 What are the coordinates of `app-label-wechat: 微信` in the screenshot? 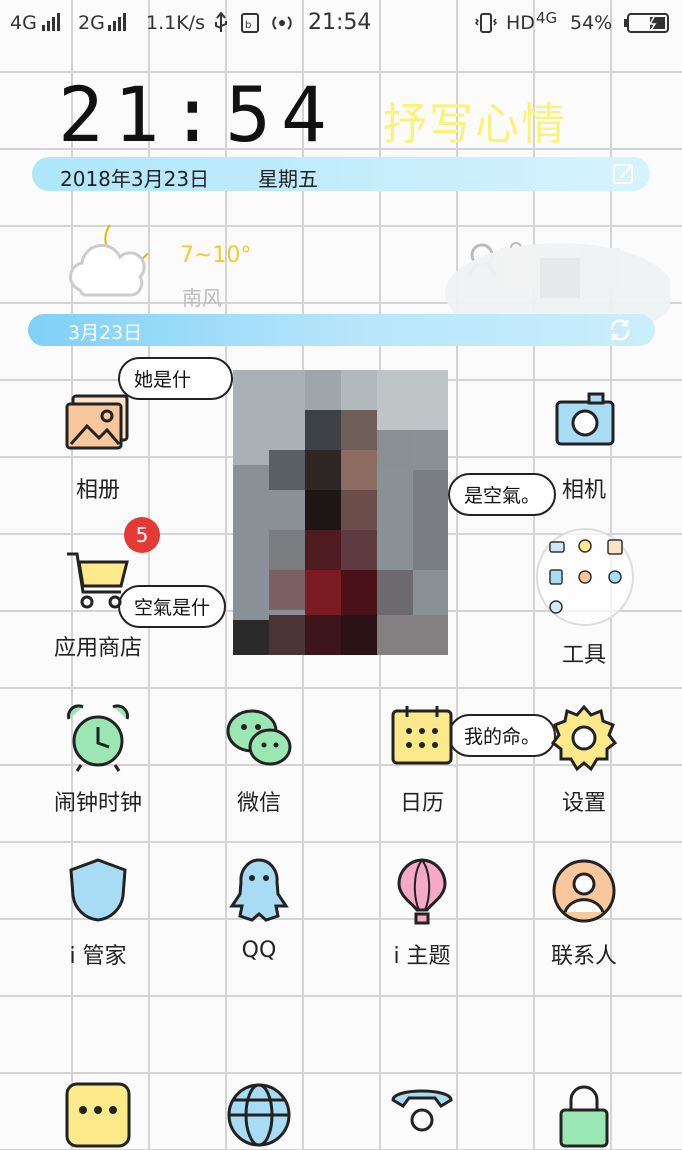 It's located at (258, 803).